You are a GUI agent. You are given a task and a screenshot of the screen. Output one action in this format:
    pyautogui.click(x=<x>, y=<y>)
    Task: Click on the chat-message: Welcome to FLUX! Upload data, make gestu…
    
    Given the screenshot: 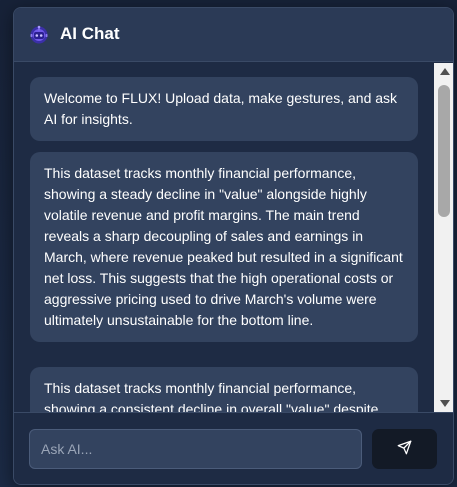 What is the action you would take?
    pyautogui.click(x=224, y=109)
    